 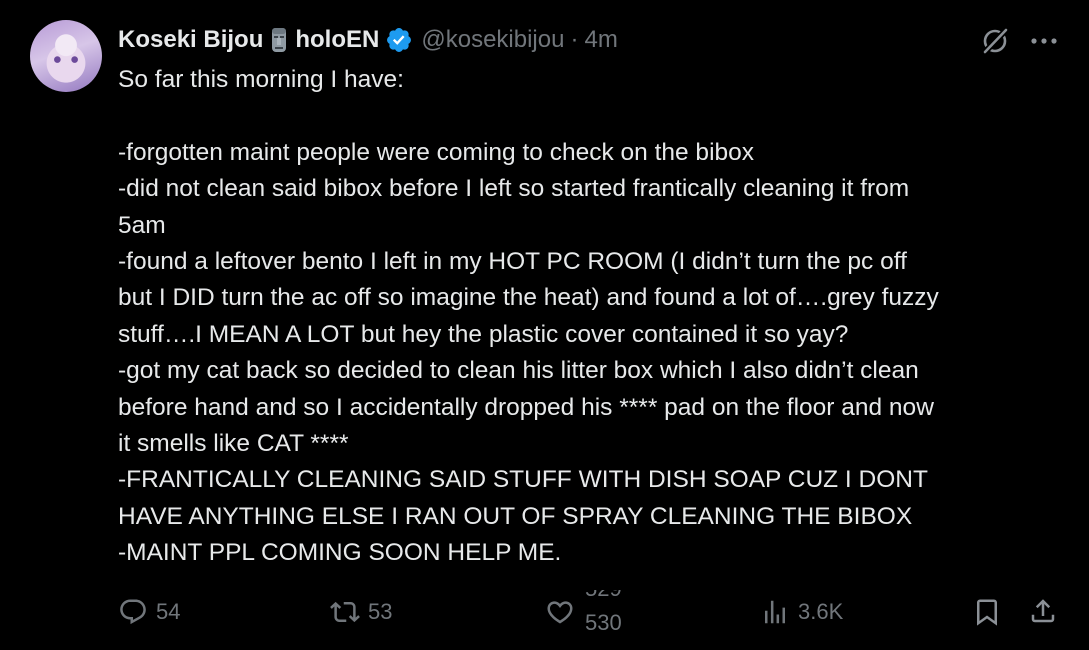 I want to click on views-icon, so click(x=775, y=612).